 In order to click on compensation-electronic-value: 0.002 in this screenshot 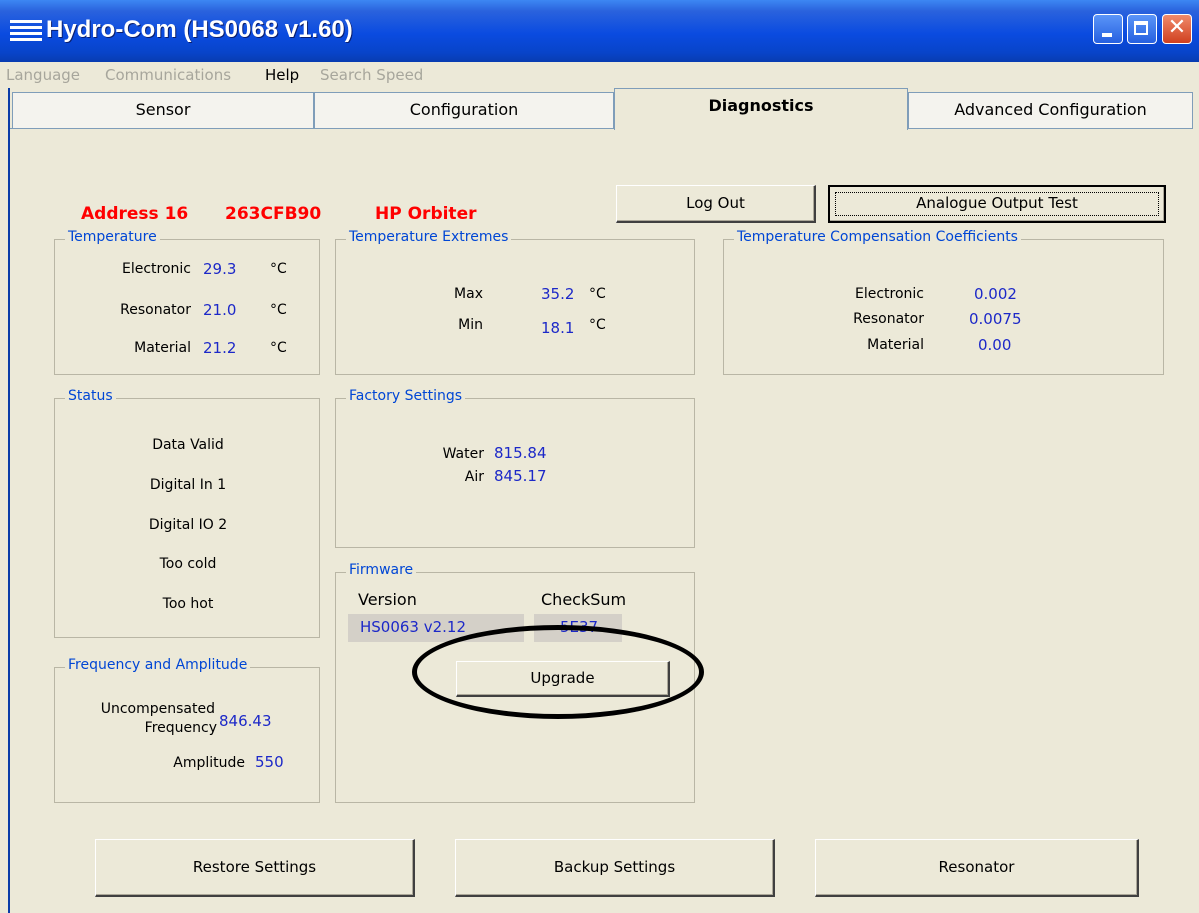, I will do `click(995, 294)`.